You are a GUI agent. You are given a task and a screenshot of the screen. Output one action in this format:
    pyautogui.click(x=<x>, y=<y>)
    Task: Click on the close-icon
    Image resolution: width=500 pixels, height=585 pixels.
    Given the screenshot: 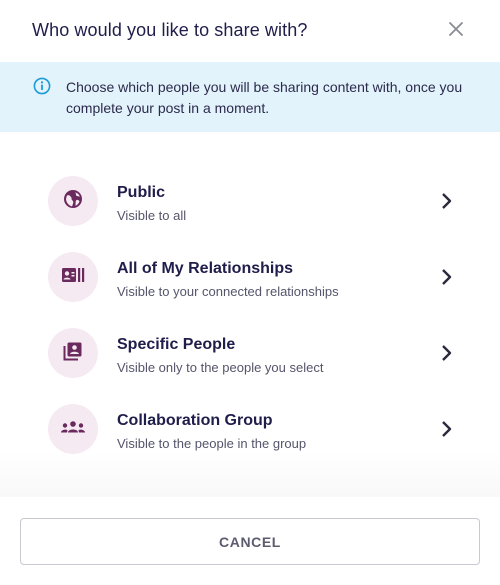 What is the action you would take?
    pyautogui.click(x=456, y=31)
    